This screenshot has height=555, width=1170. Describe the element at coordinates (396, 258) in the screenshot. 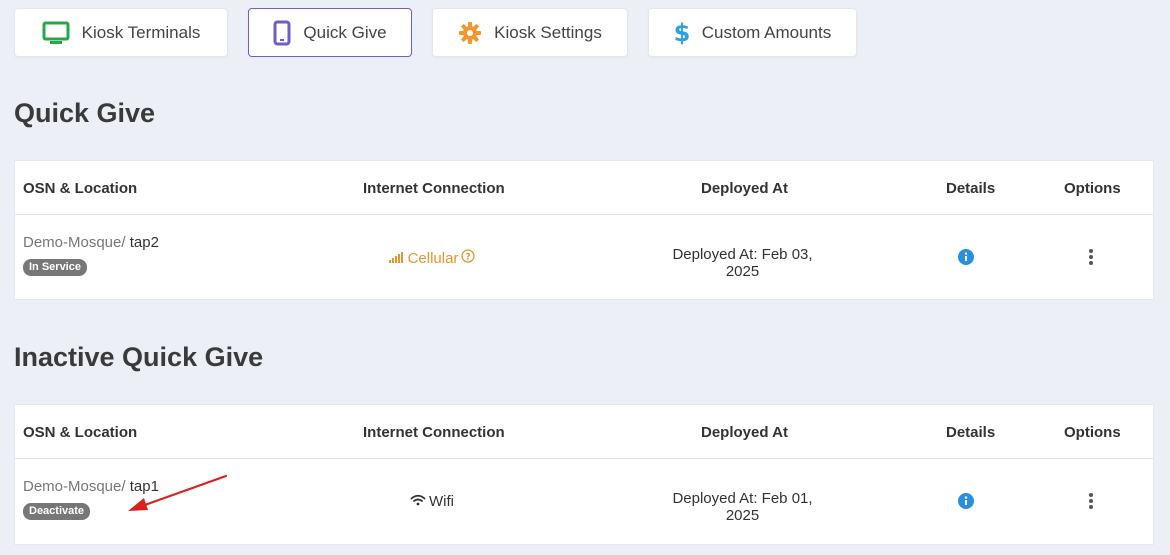

I see `signal-bars-icon` at that location.